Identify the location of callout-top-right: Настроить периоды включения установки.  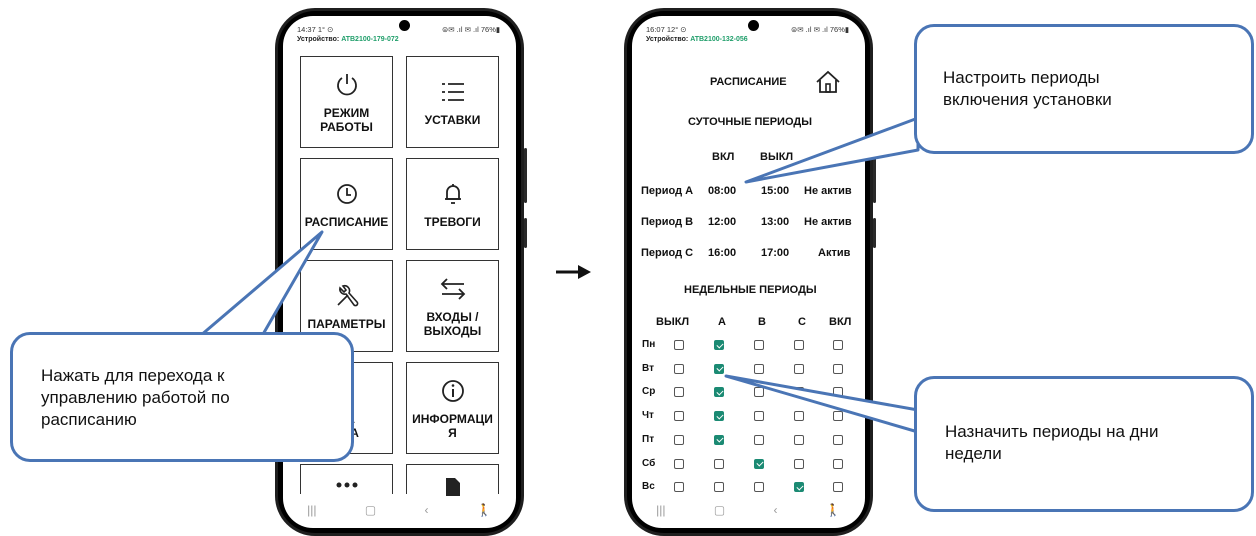
(1084, 89).